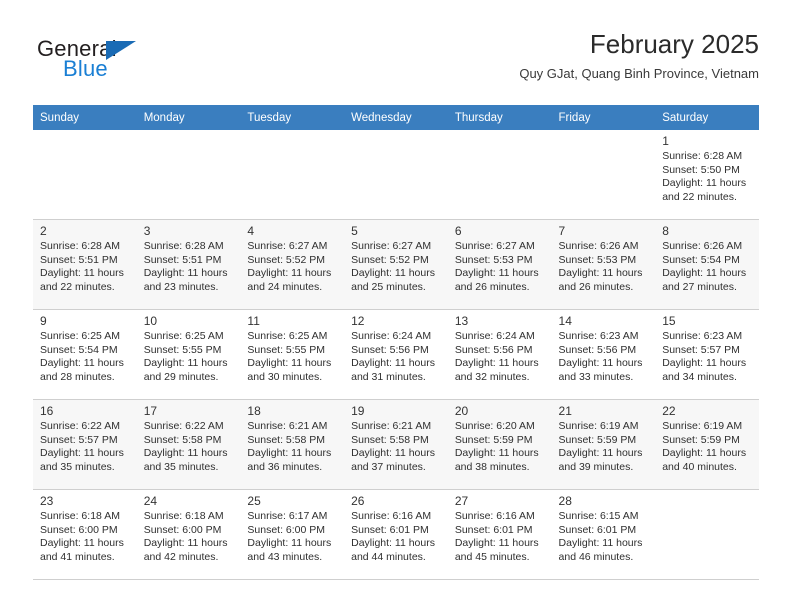  Describe the element at coordinates (121, 50) in the screenshot. I see `blue-triangle-icon` at that location.